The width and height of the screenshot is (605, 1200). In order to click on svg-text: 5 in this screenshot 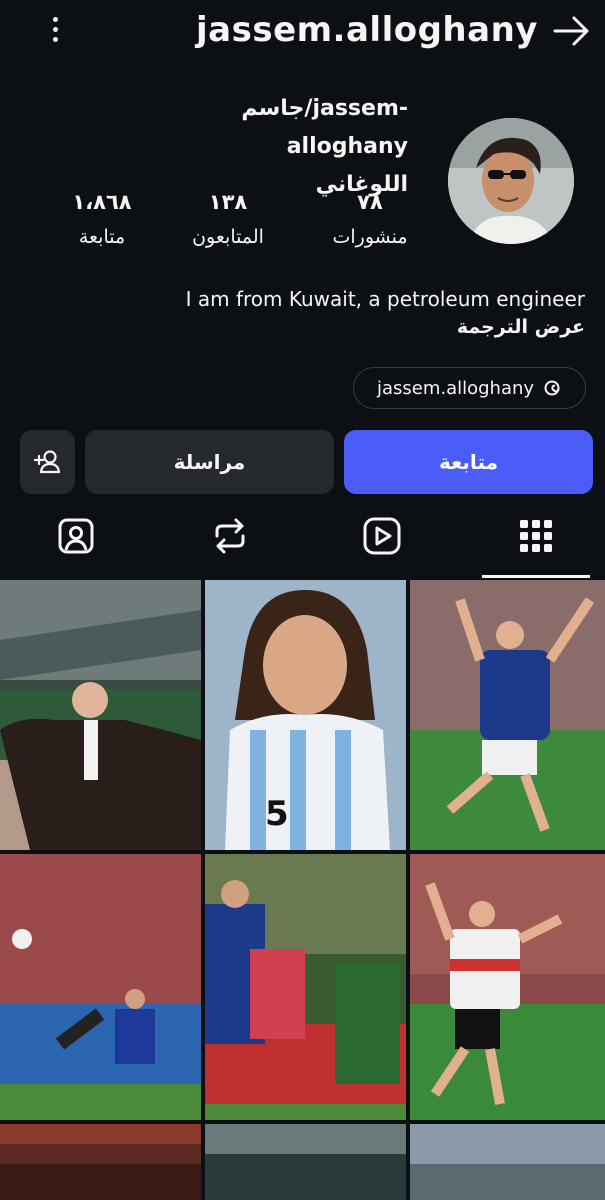, I will do `click(277, 814)`.